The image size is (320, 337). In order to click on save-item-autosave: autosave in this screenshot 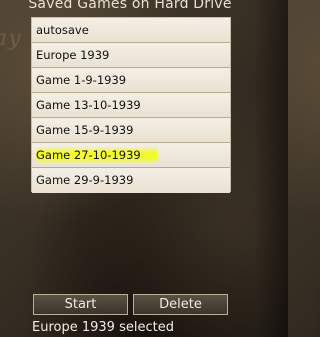, I will do `click(131, 30)`.